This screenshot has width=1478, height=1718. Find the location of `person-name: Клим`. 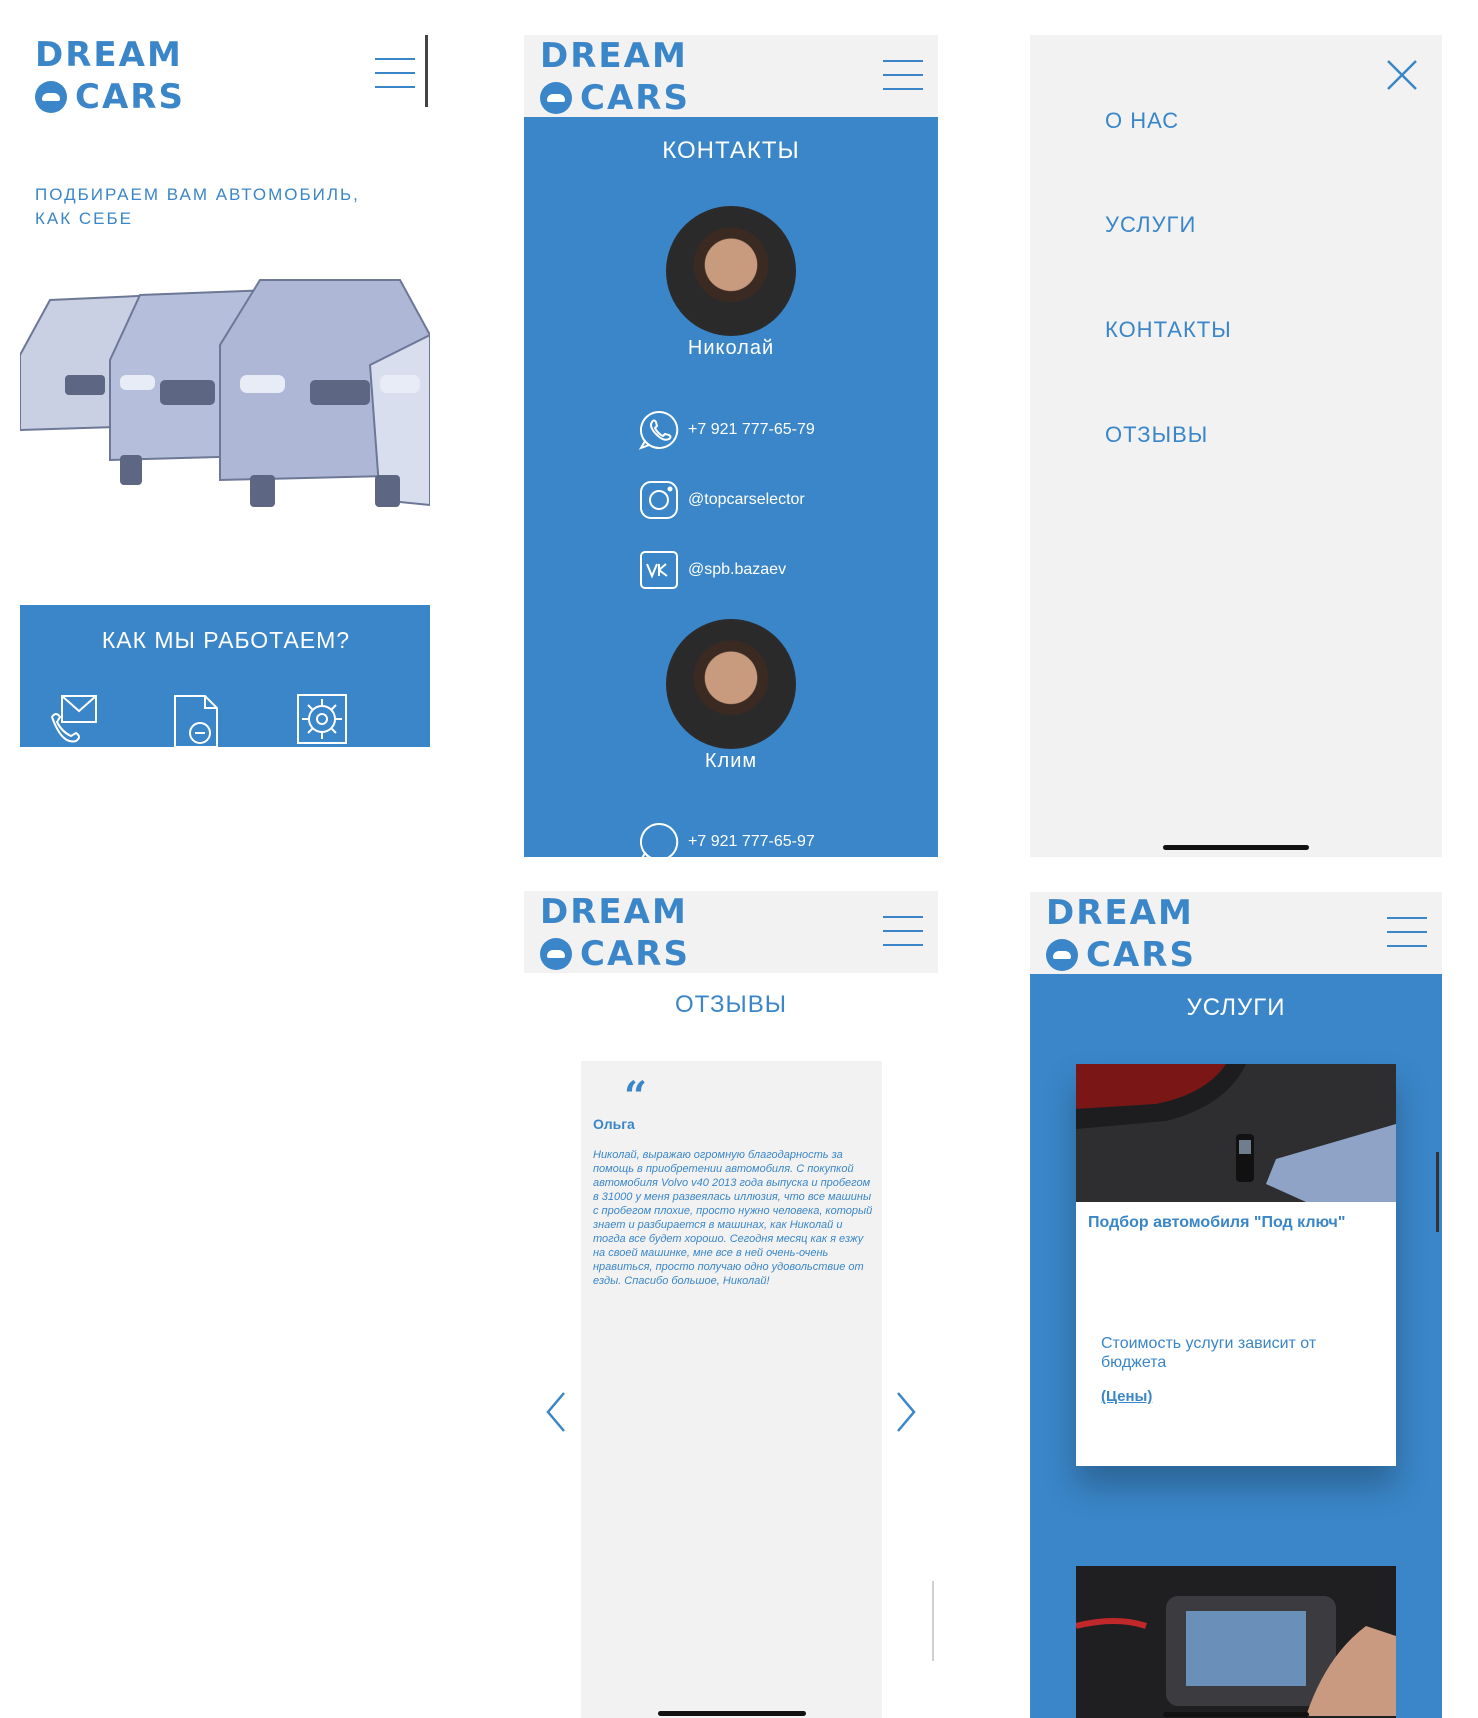

person-name: Клим is located at coordinates (731, 761).